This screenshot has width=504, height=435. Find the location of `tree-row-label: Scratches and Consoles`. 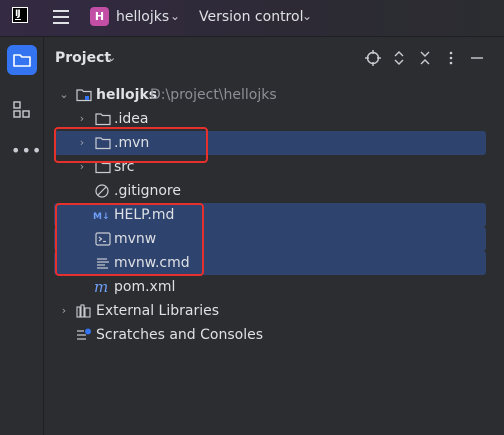

tree-row-label: Scratches and Consoles is located at coordinates (179, 335).